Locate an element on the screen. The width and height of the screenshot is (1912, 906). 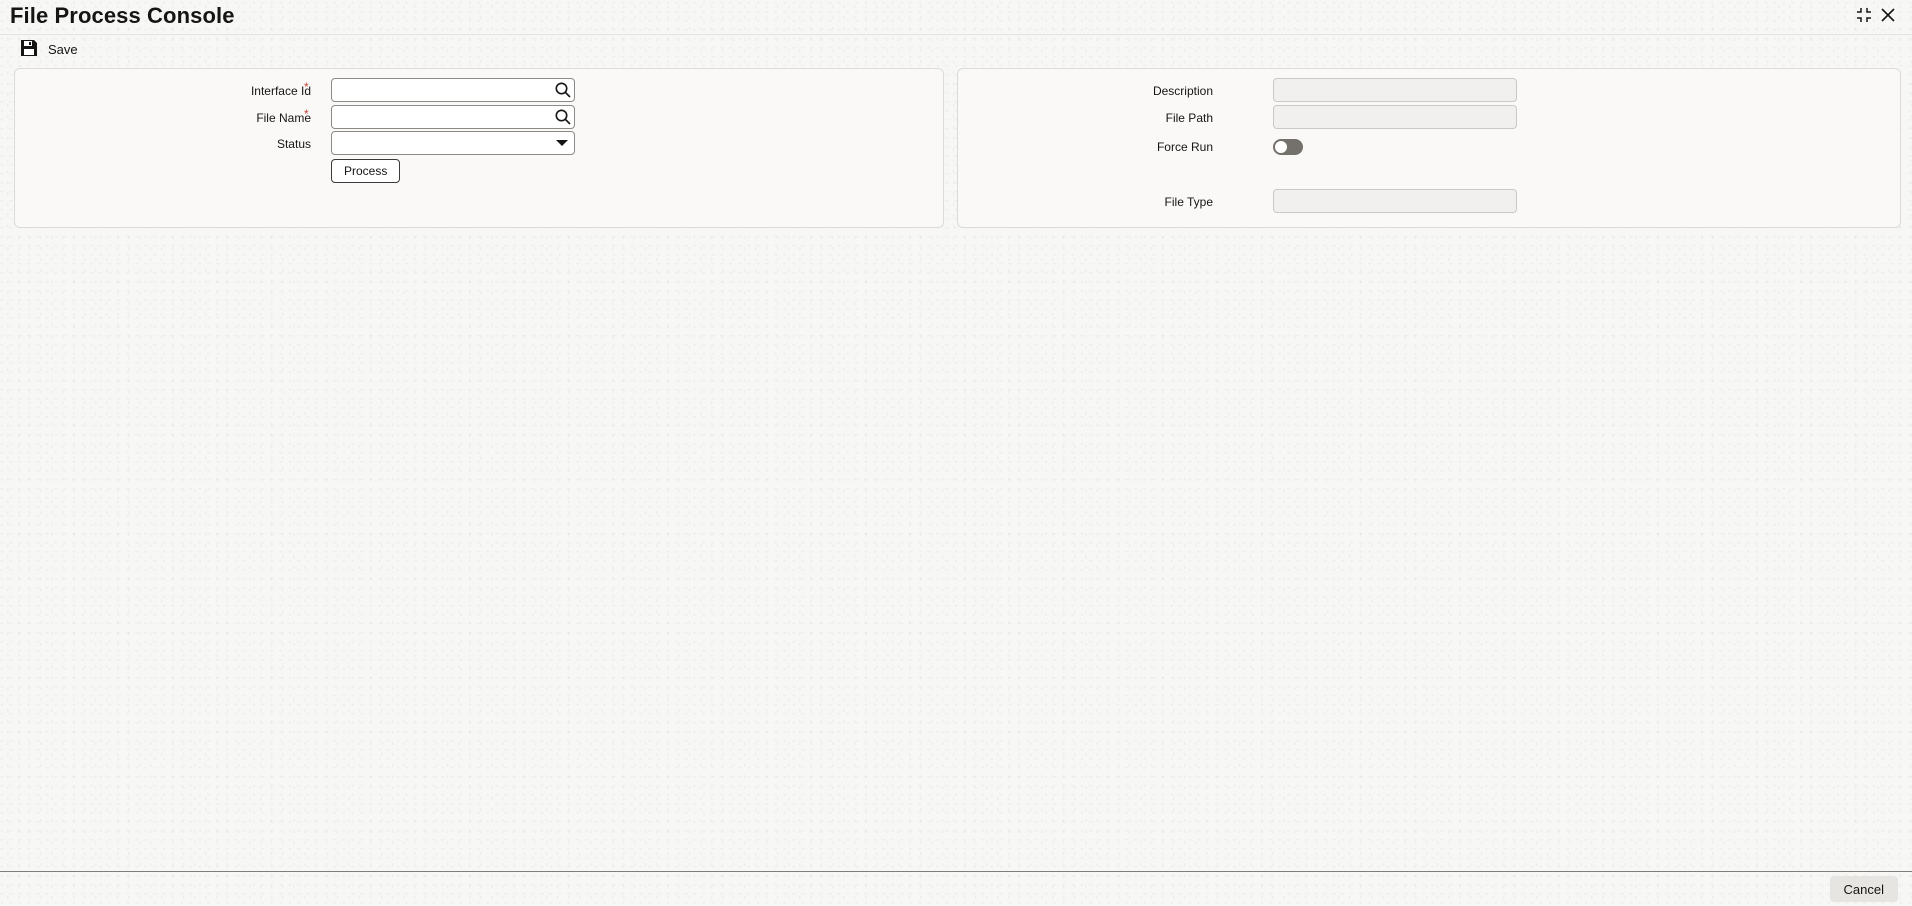
minimize-icon is located at coordinates (1864, 15).